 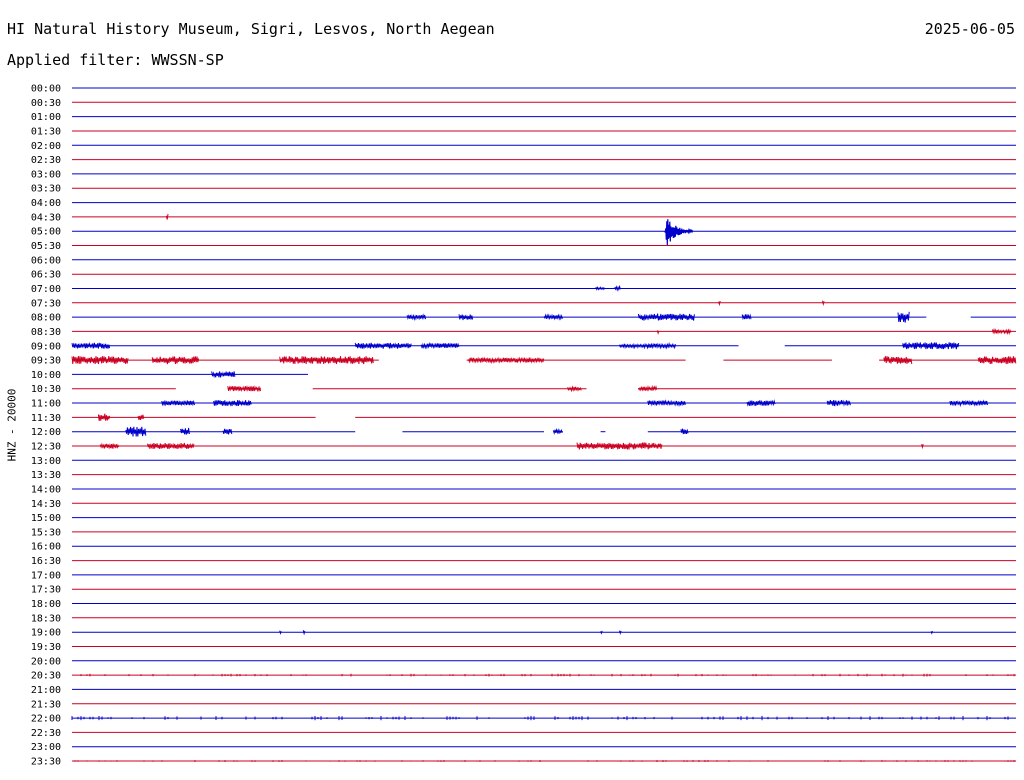 I want to click on time-tick-label: 12:00, so click(x=46, y=432).